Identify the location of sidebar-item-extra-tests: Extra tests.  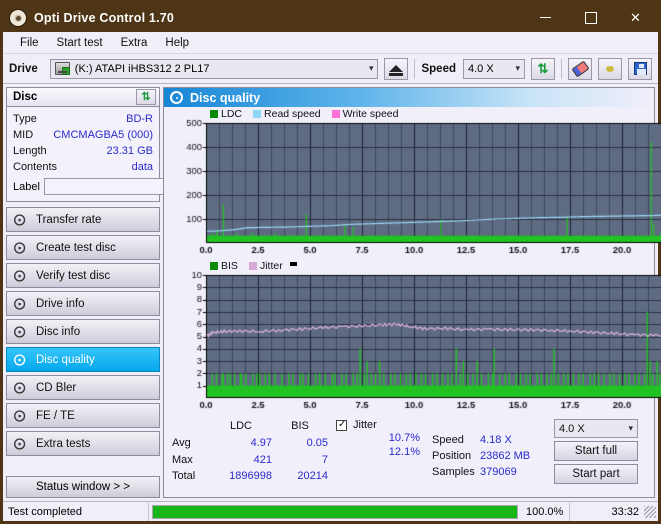
(83, 443).